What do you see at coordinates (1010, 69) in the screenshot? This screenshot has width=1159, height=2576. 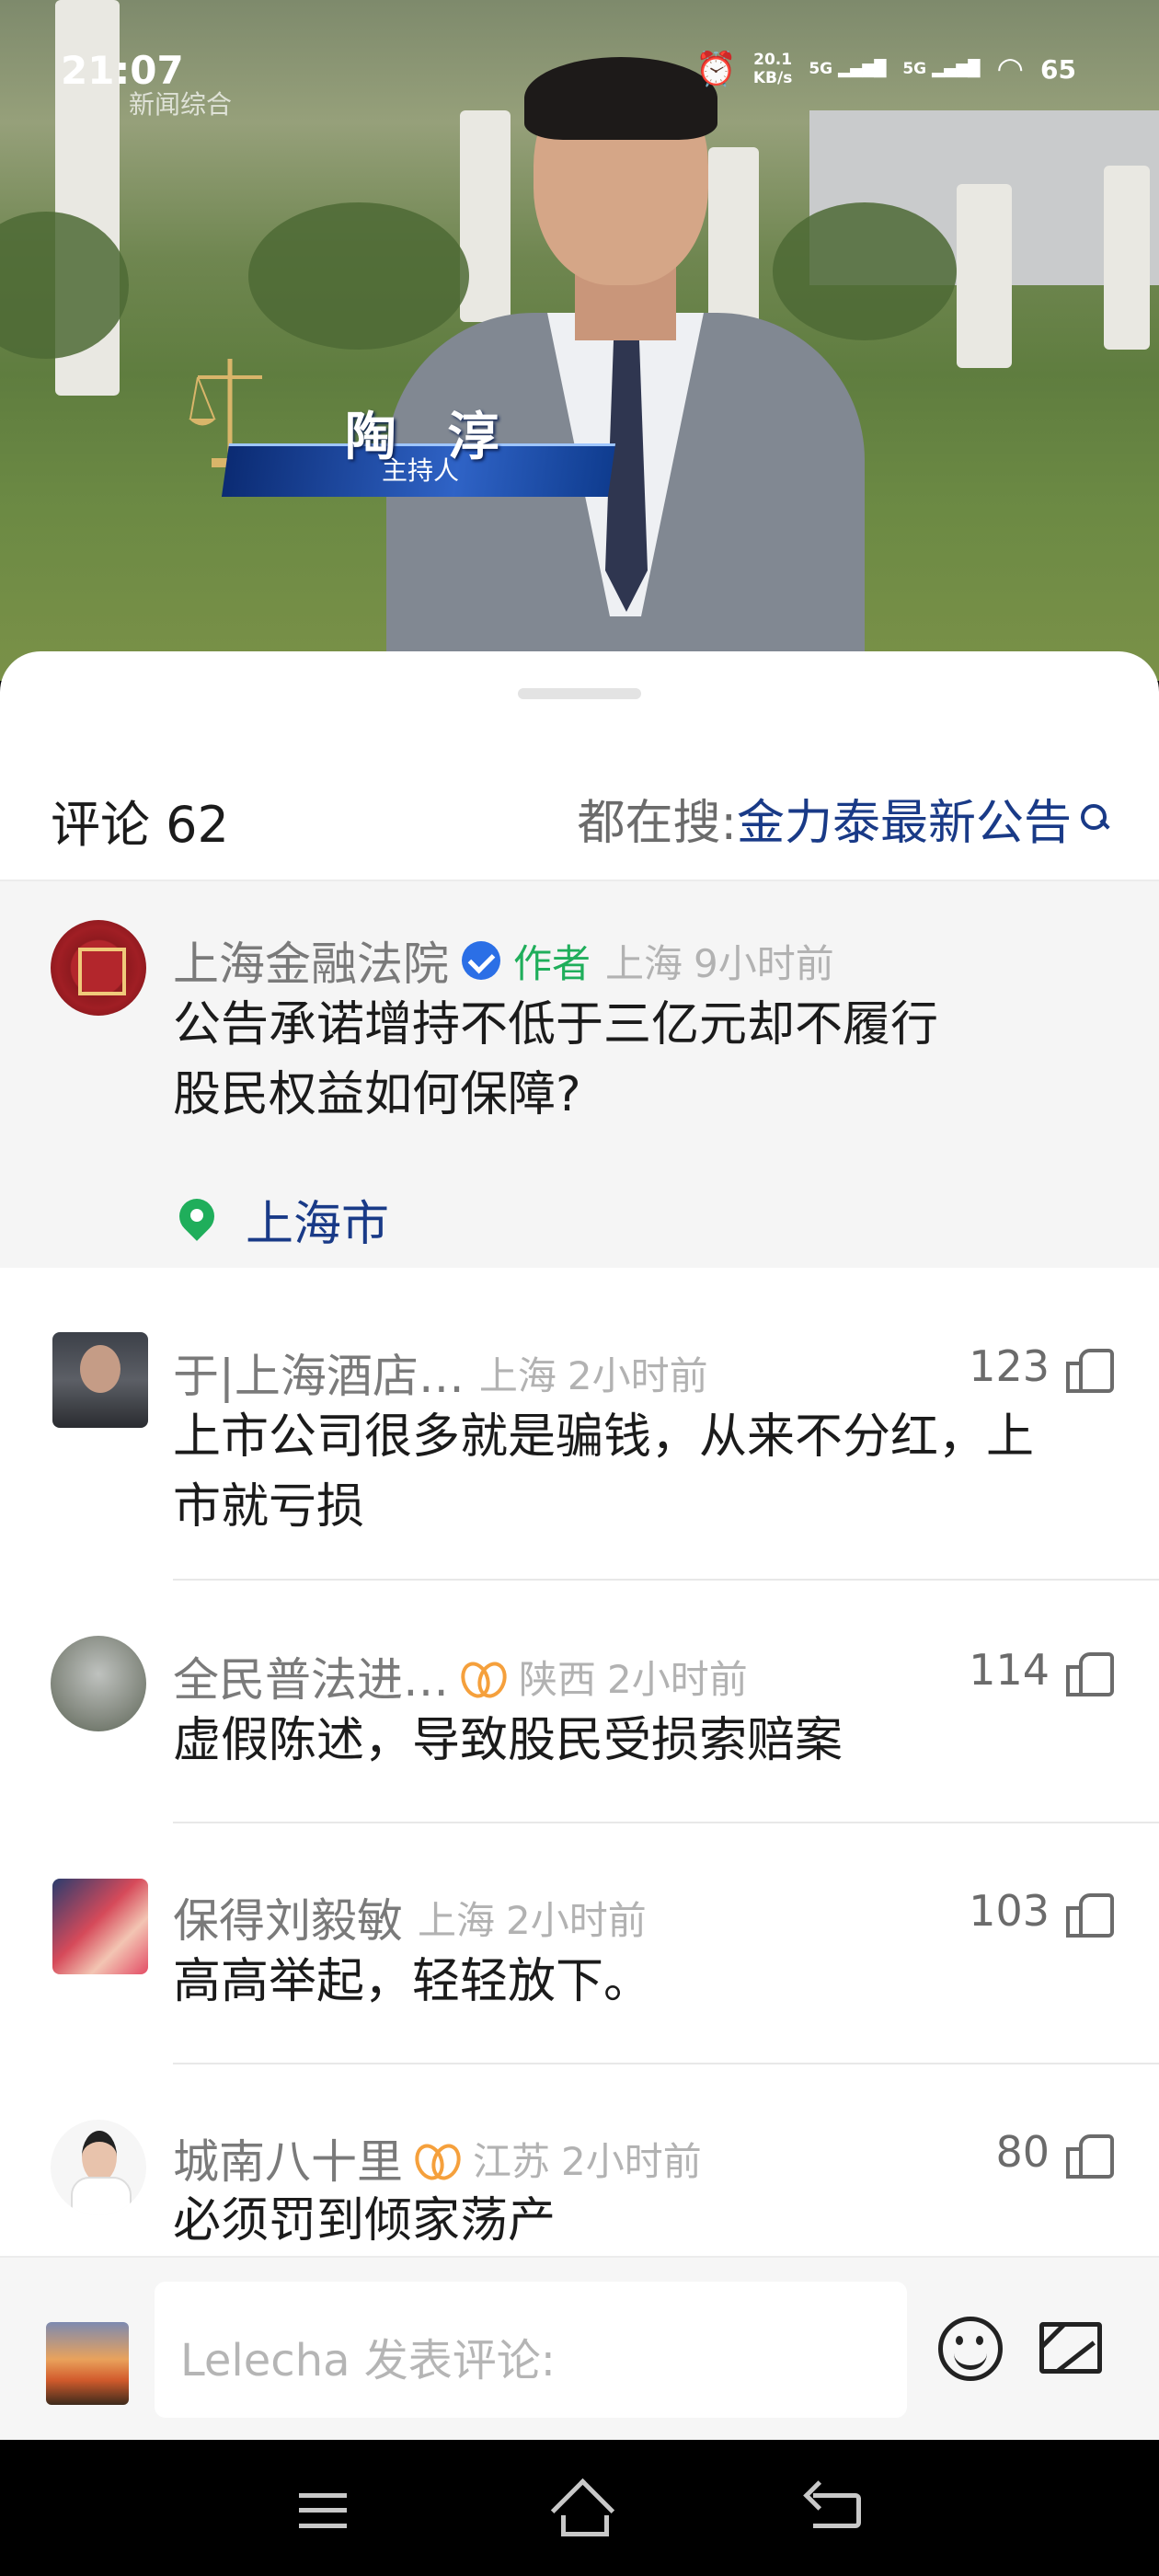 I see `wifi-icon: ◠` at bounding box center [1010, 69].